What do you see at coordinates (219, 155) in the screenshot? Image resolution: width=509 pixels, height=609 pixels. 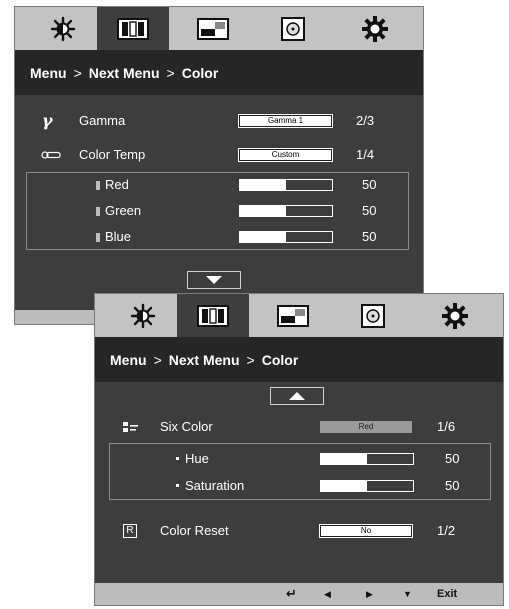 I see `color-temp-row: Color Temp Custom 1/4` at bounding box center [219, 155].